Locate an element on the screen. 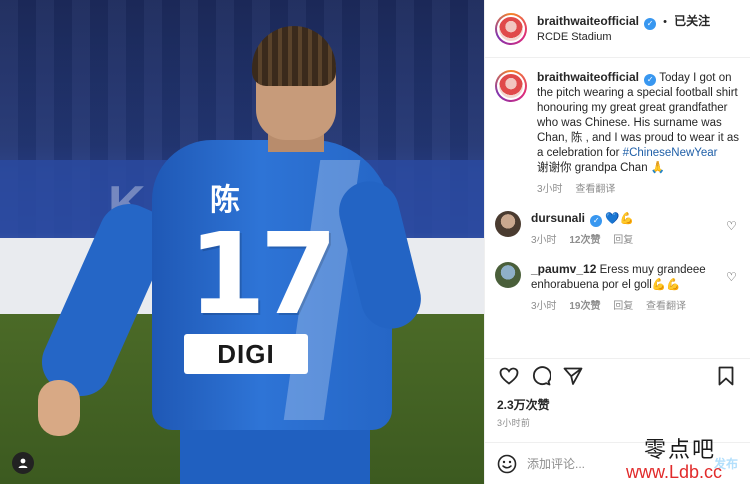 This screenshot has height=484, width=750. watermark-url: www.Ldb.cc is located at coordinates (674, 472).